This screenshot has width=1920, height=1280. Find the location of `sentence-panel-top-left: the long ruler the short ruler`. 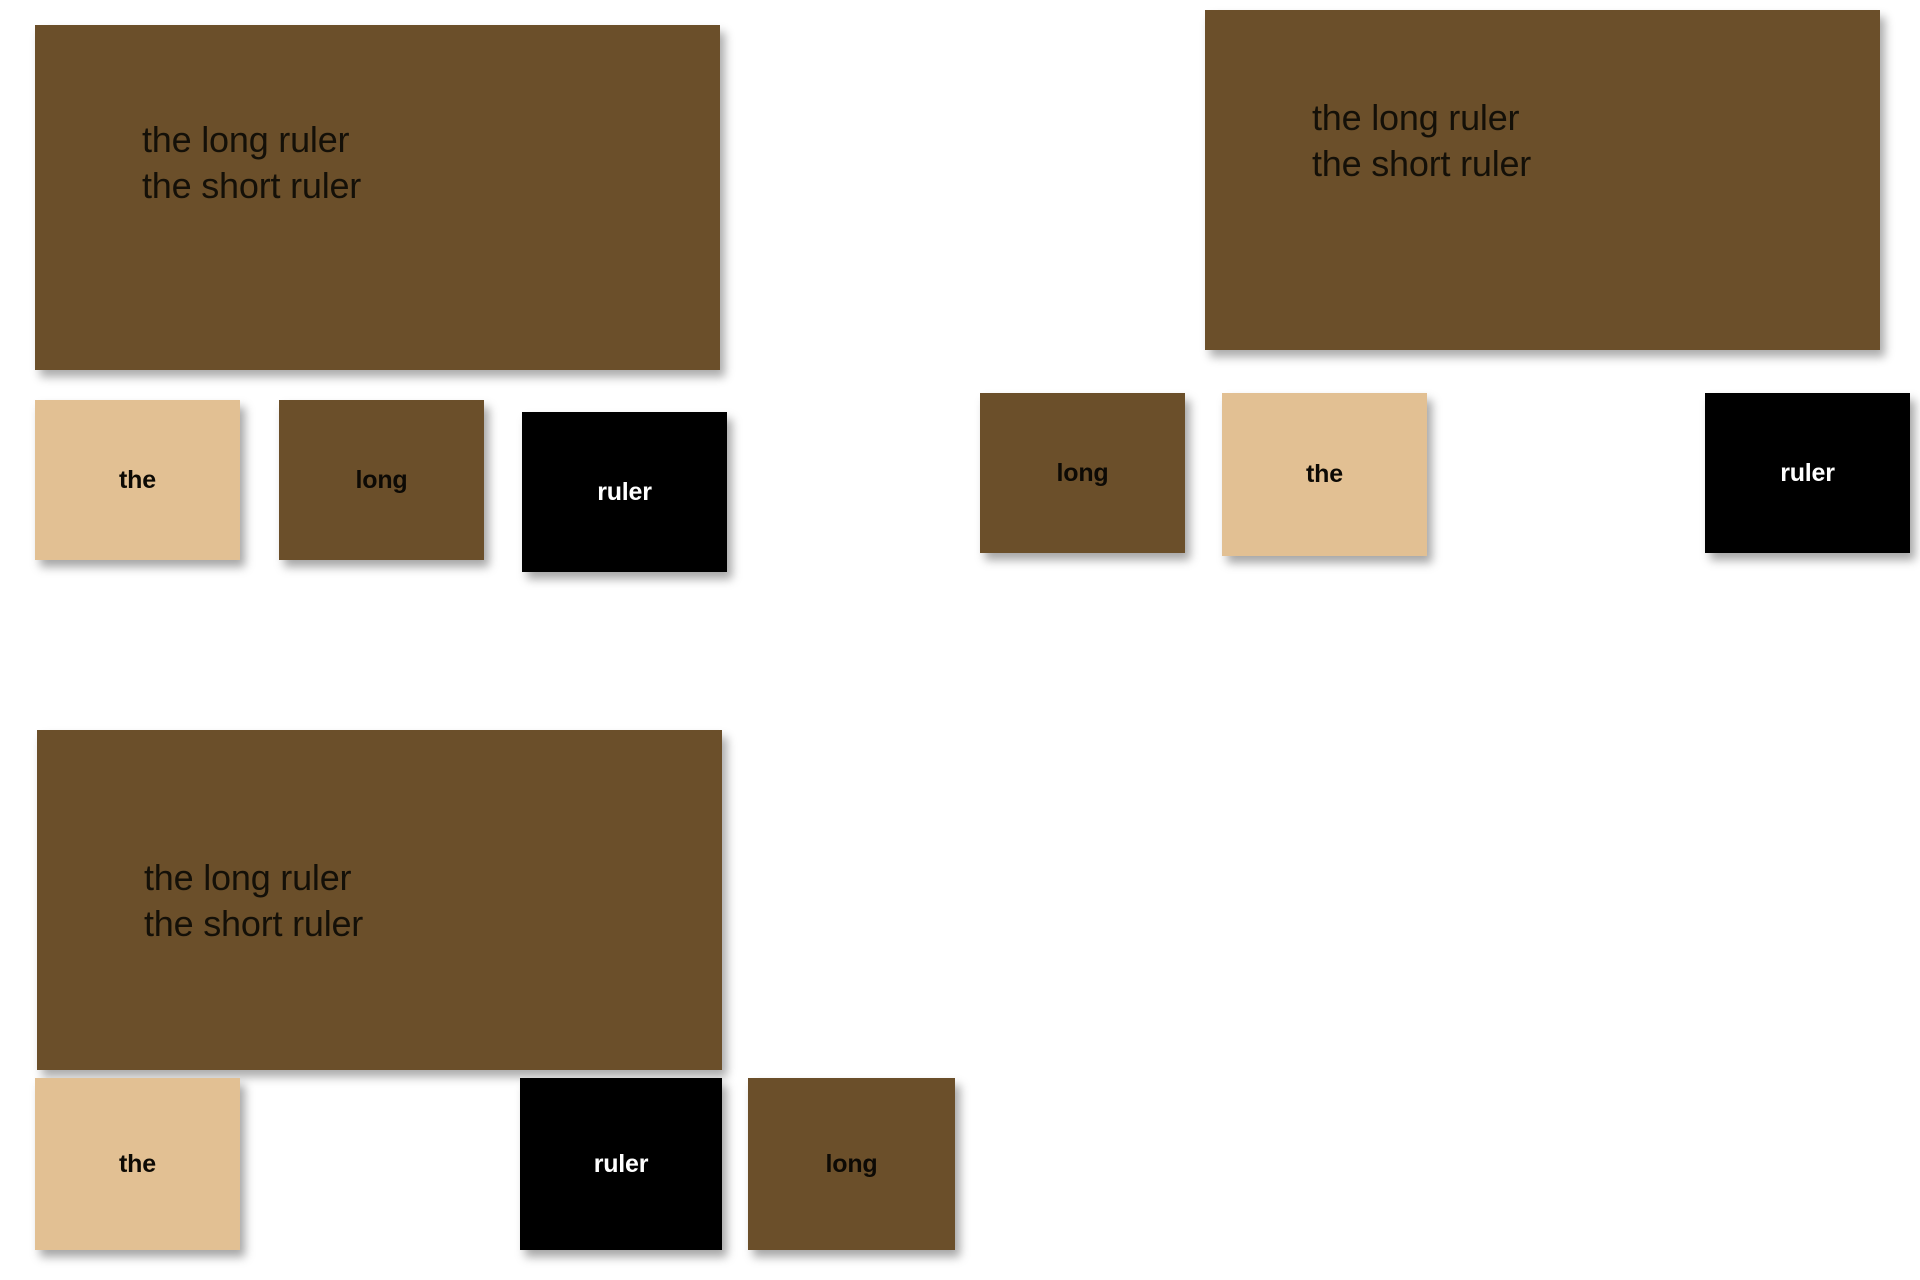

sentence-panel-top-left: the long ruler the short ruler is located at coordinates (377, 197).